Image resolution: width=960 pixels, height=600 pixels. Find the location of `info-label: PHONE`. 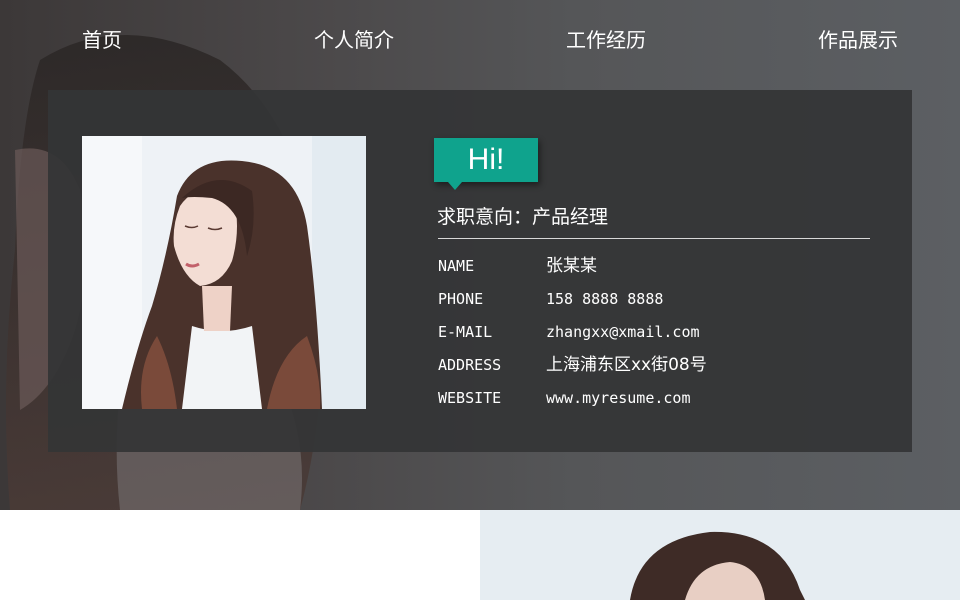

info-label: PHONE is located at coordinates (461, 299).